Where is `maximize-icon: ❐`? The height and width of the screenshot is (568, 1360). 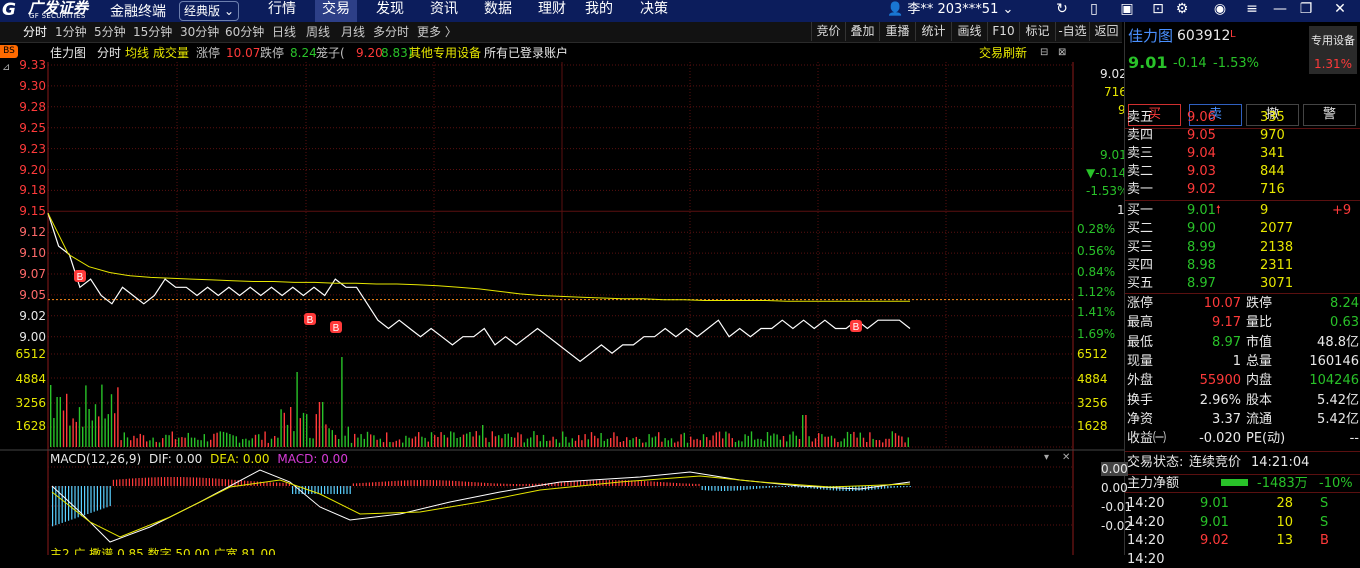 maximize-icon: ❐ is located at coordinates (1306, 10).